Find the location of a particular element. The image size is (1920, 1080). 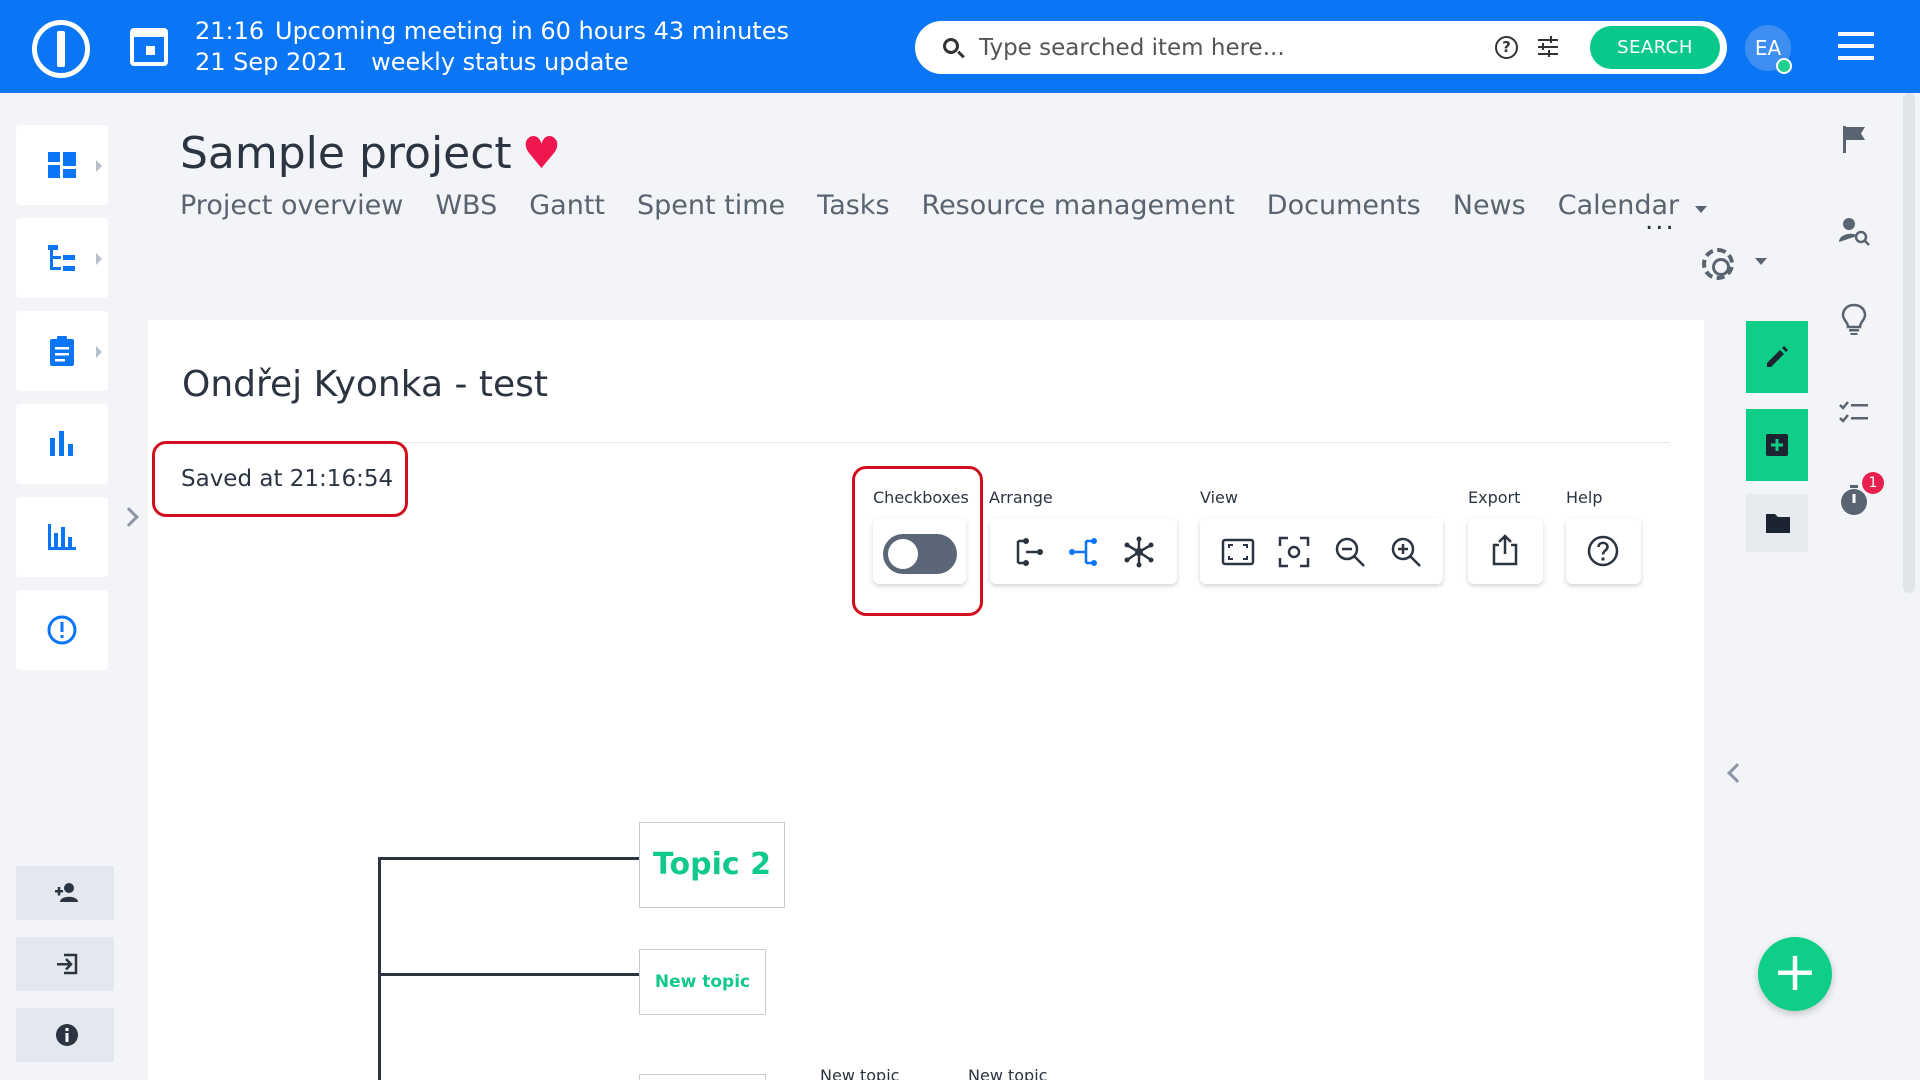

calendar-icon is located at coordinates (149, 47).